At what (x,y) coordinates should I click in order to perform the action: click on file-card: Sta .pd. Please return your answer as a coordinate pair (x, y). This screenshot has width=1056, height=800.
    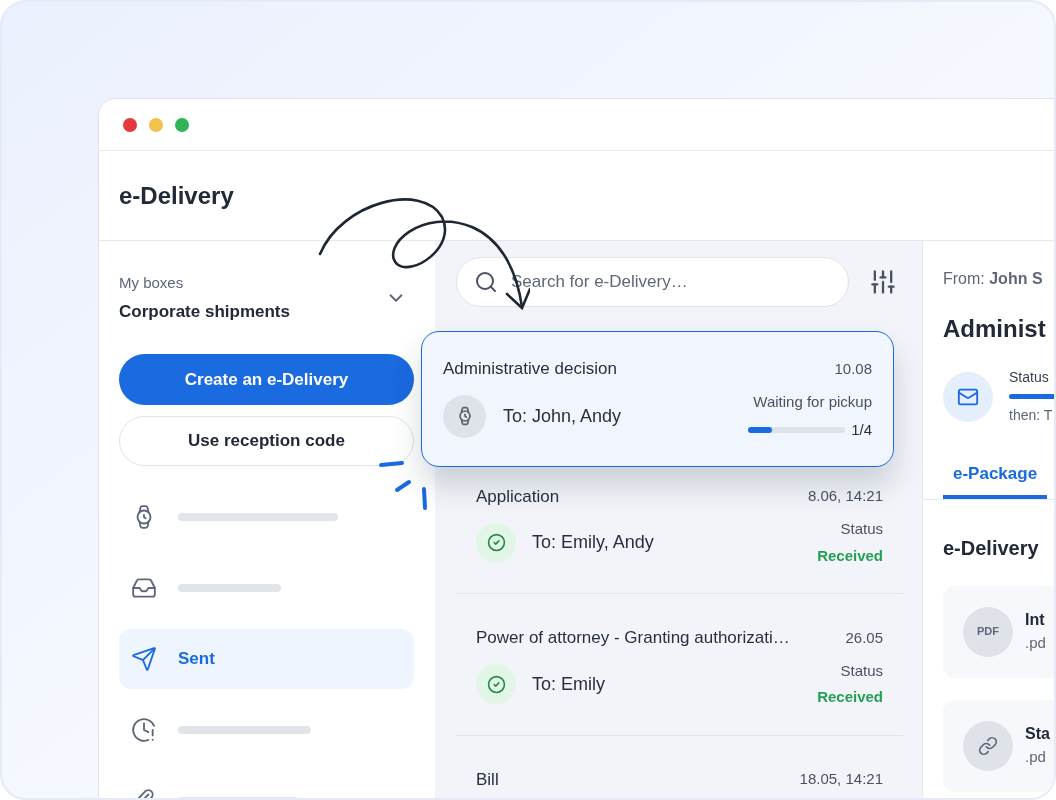
    Looking at the image, I should click on (998, 745).